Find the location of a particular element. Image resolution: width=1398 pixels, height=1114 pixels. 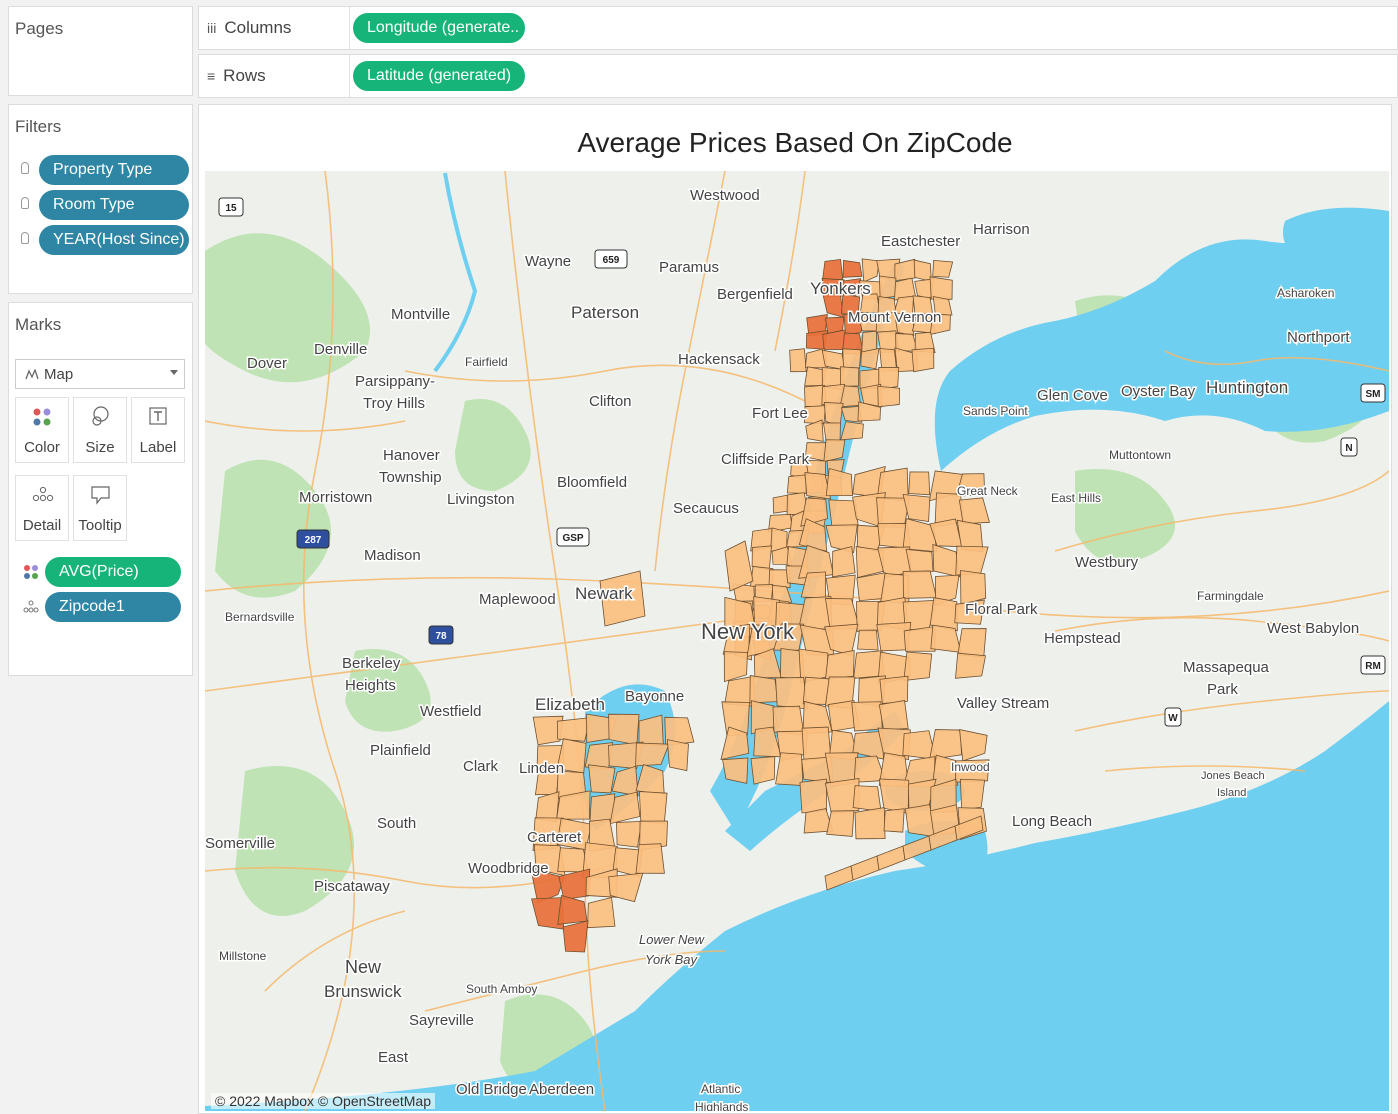

place-label: Somerville is located at coordinates (240, 843).